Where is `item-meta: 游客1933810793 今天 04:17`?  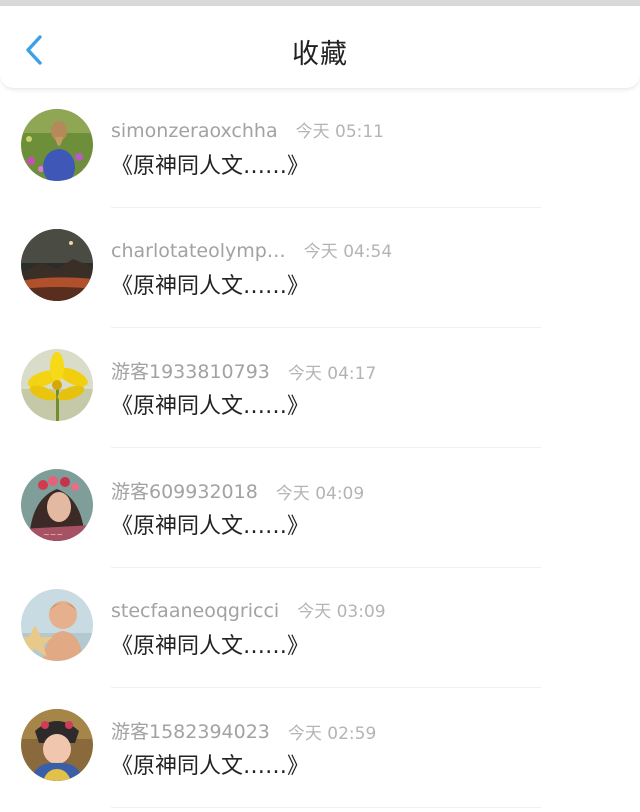
item-meta: 游客1933810793 今天 04:17 is located at coordinates (243, 371).